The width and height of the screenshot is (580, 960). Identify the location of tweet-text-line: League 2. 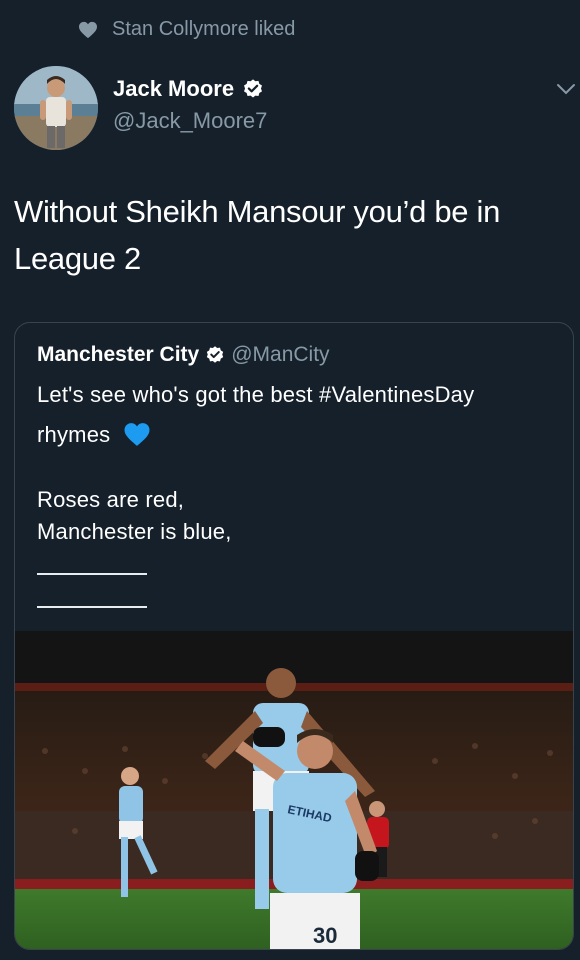
(77, 258).